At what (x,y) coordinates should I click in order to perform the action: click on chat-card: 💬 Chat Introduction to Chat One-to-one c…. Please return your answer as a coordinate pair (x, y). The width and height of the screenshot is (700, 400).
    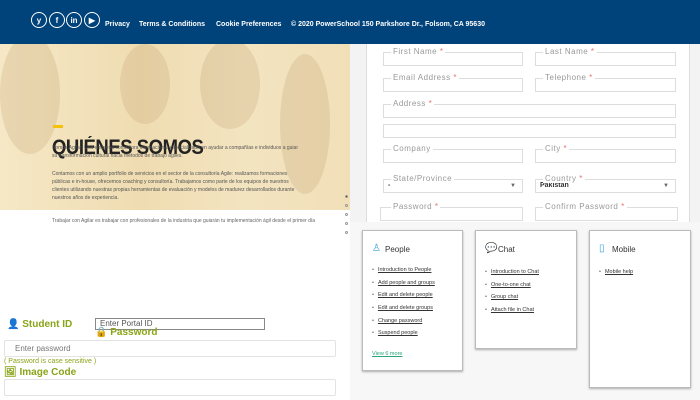
    Looking at the image, I should click on (526, 289).